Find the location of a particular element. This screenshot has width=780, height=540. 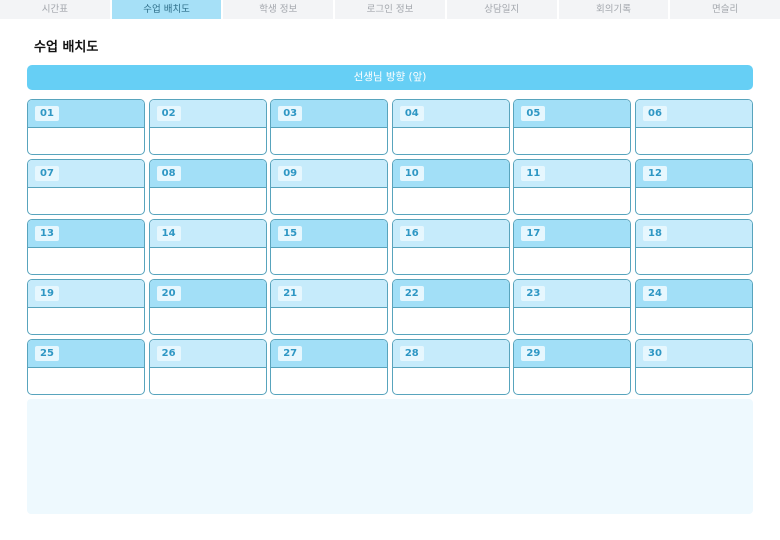

desk-03: 03 is located at coordinates (329, 127).